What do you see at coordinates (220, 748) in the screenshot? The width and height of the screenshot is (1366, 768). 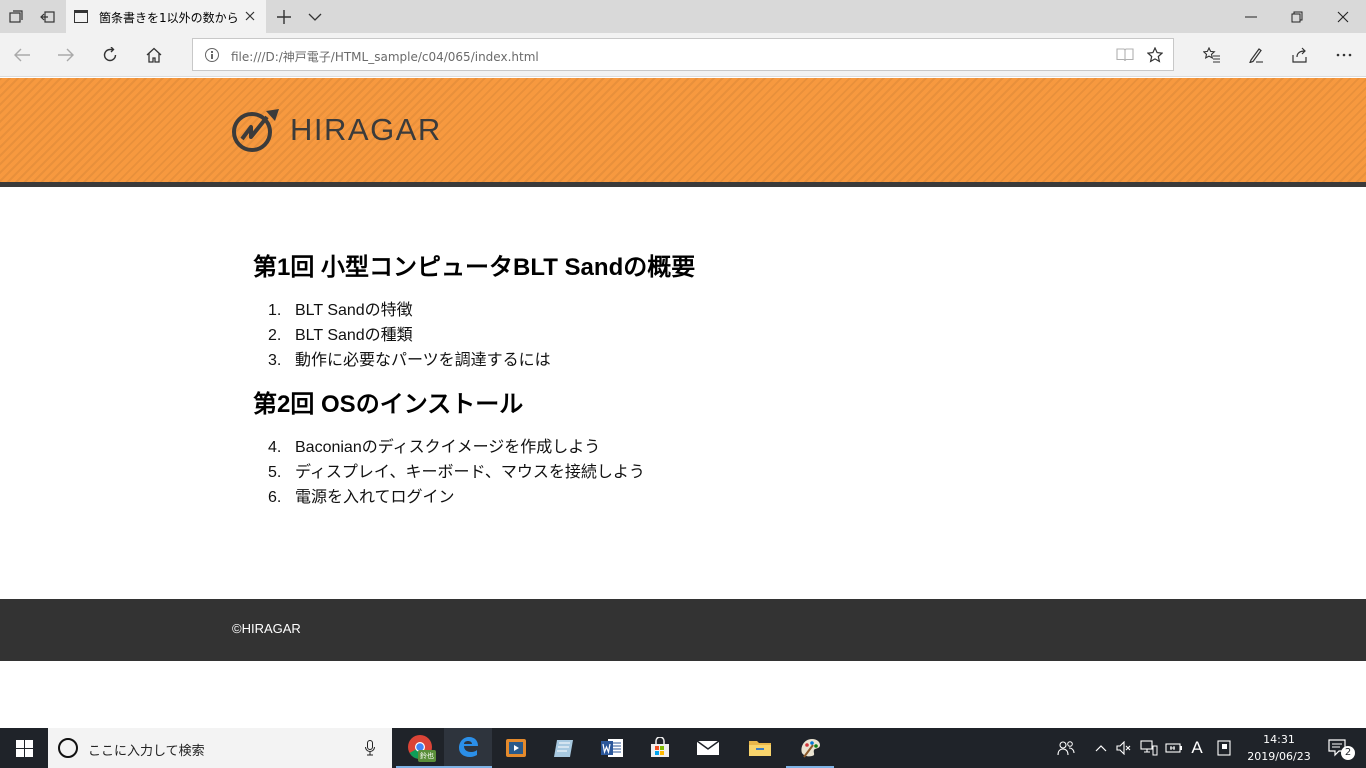 I see `taskbar-search-field: ここに入力して検索` at bounding box center [220, 748].